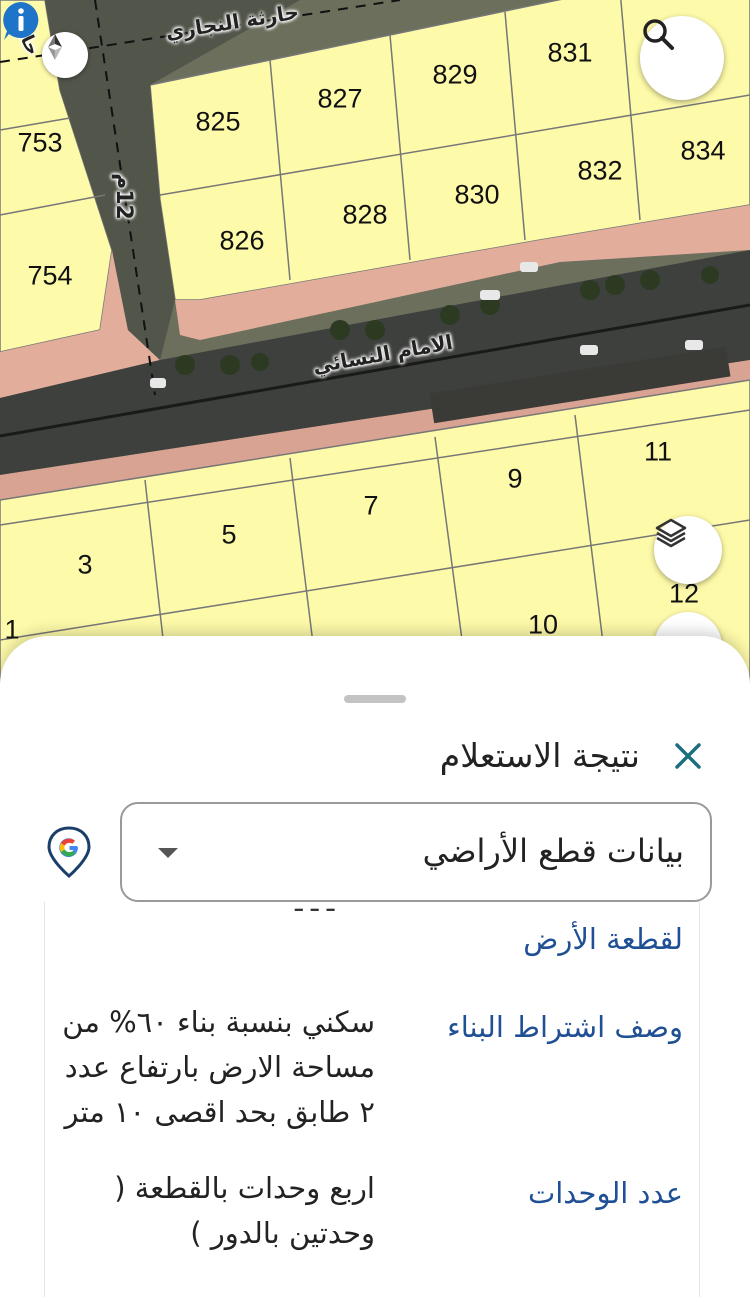 The width and height of the screenshot is (750, 1297). I want to click on layers-icon, so click(671, 533).